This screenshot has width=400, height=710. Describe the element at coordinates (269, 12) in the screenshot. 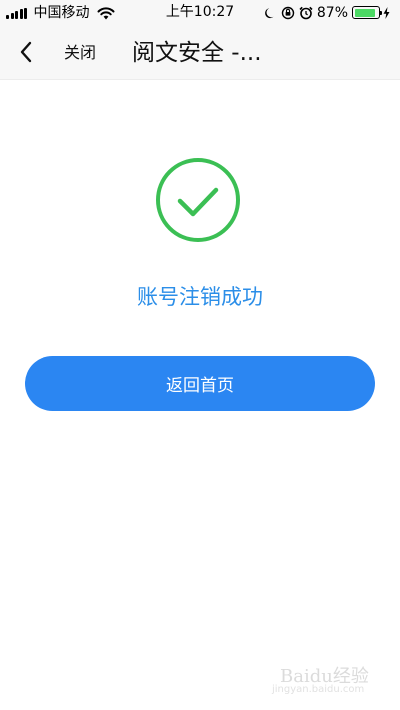

I see `moon-icon` at that location.